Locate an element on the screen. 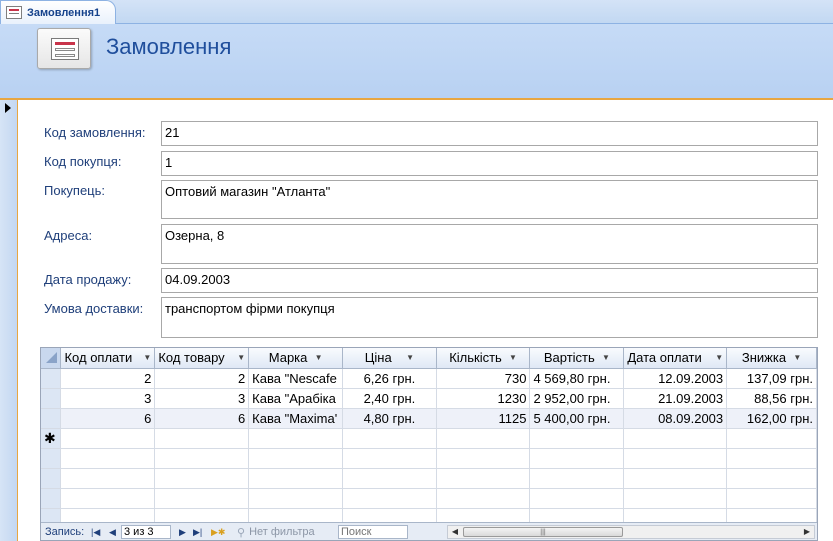 This screenshot has height=541, width=833. last-record-button: ▶| is located at coordinates (197, 531).